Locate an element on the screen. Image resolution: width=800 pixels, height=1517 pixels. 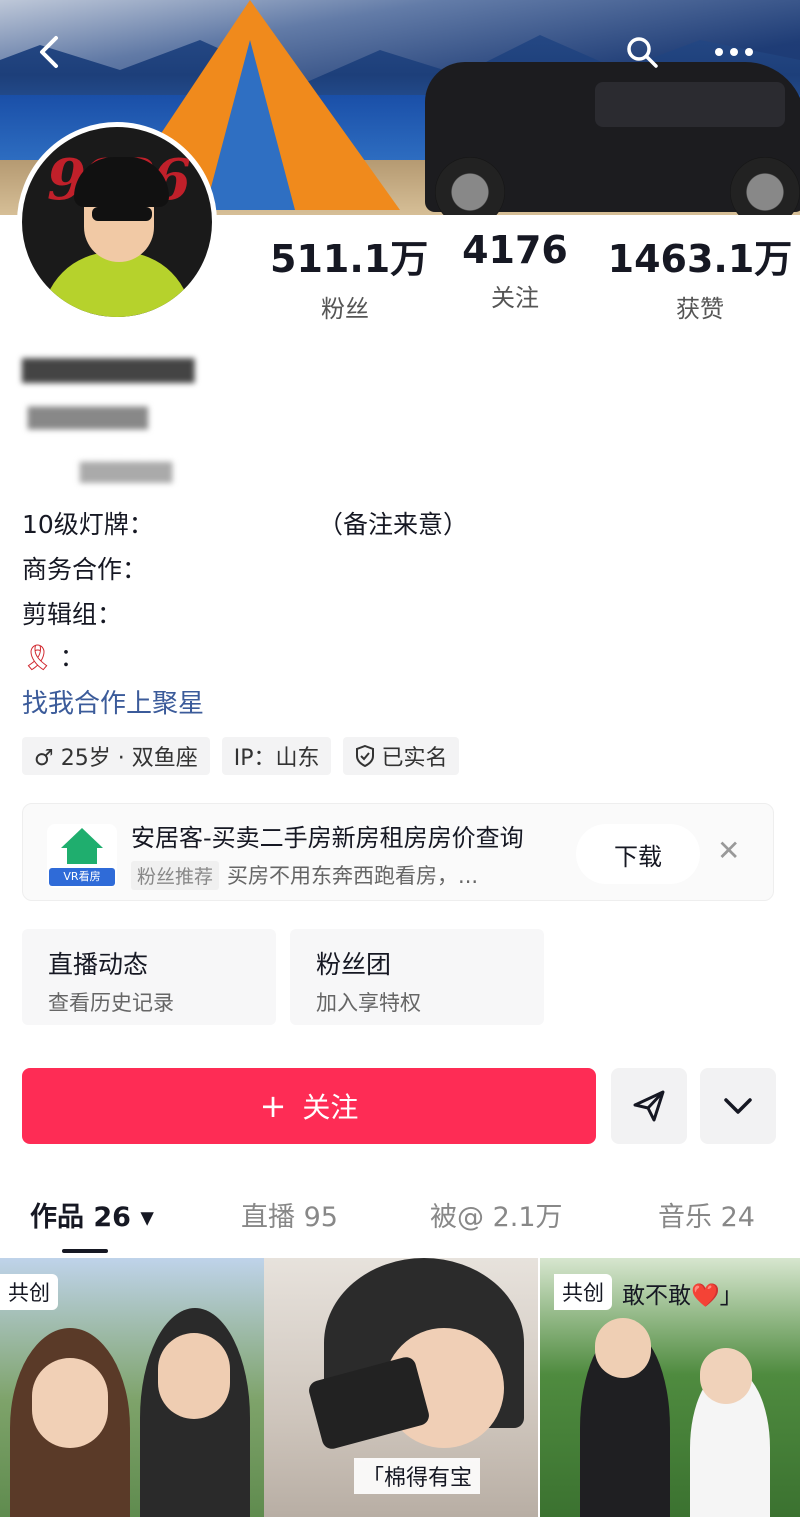
ribbon-icon: 🎗 is located at coordinates (38, 657).